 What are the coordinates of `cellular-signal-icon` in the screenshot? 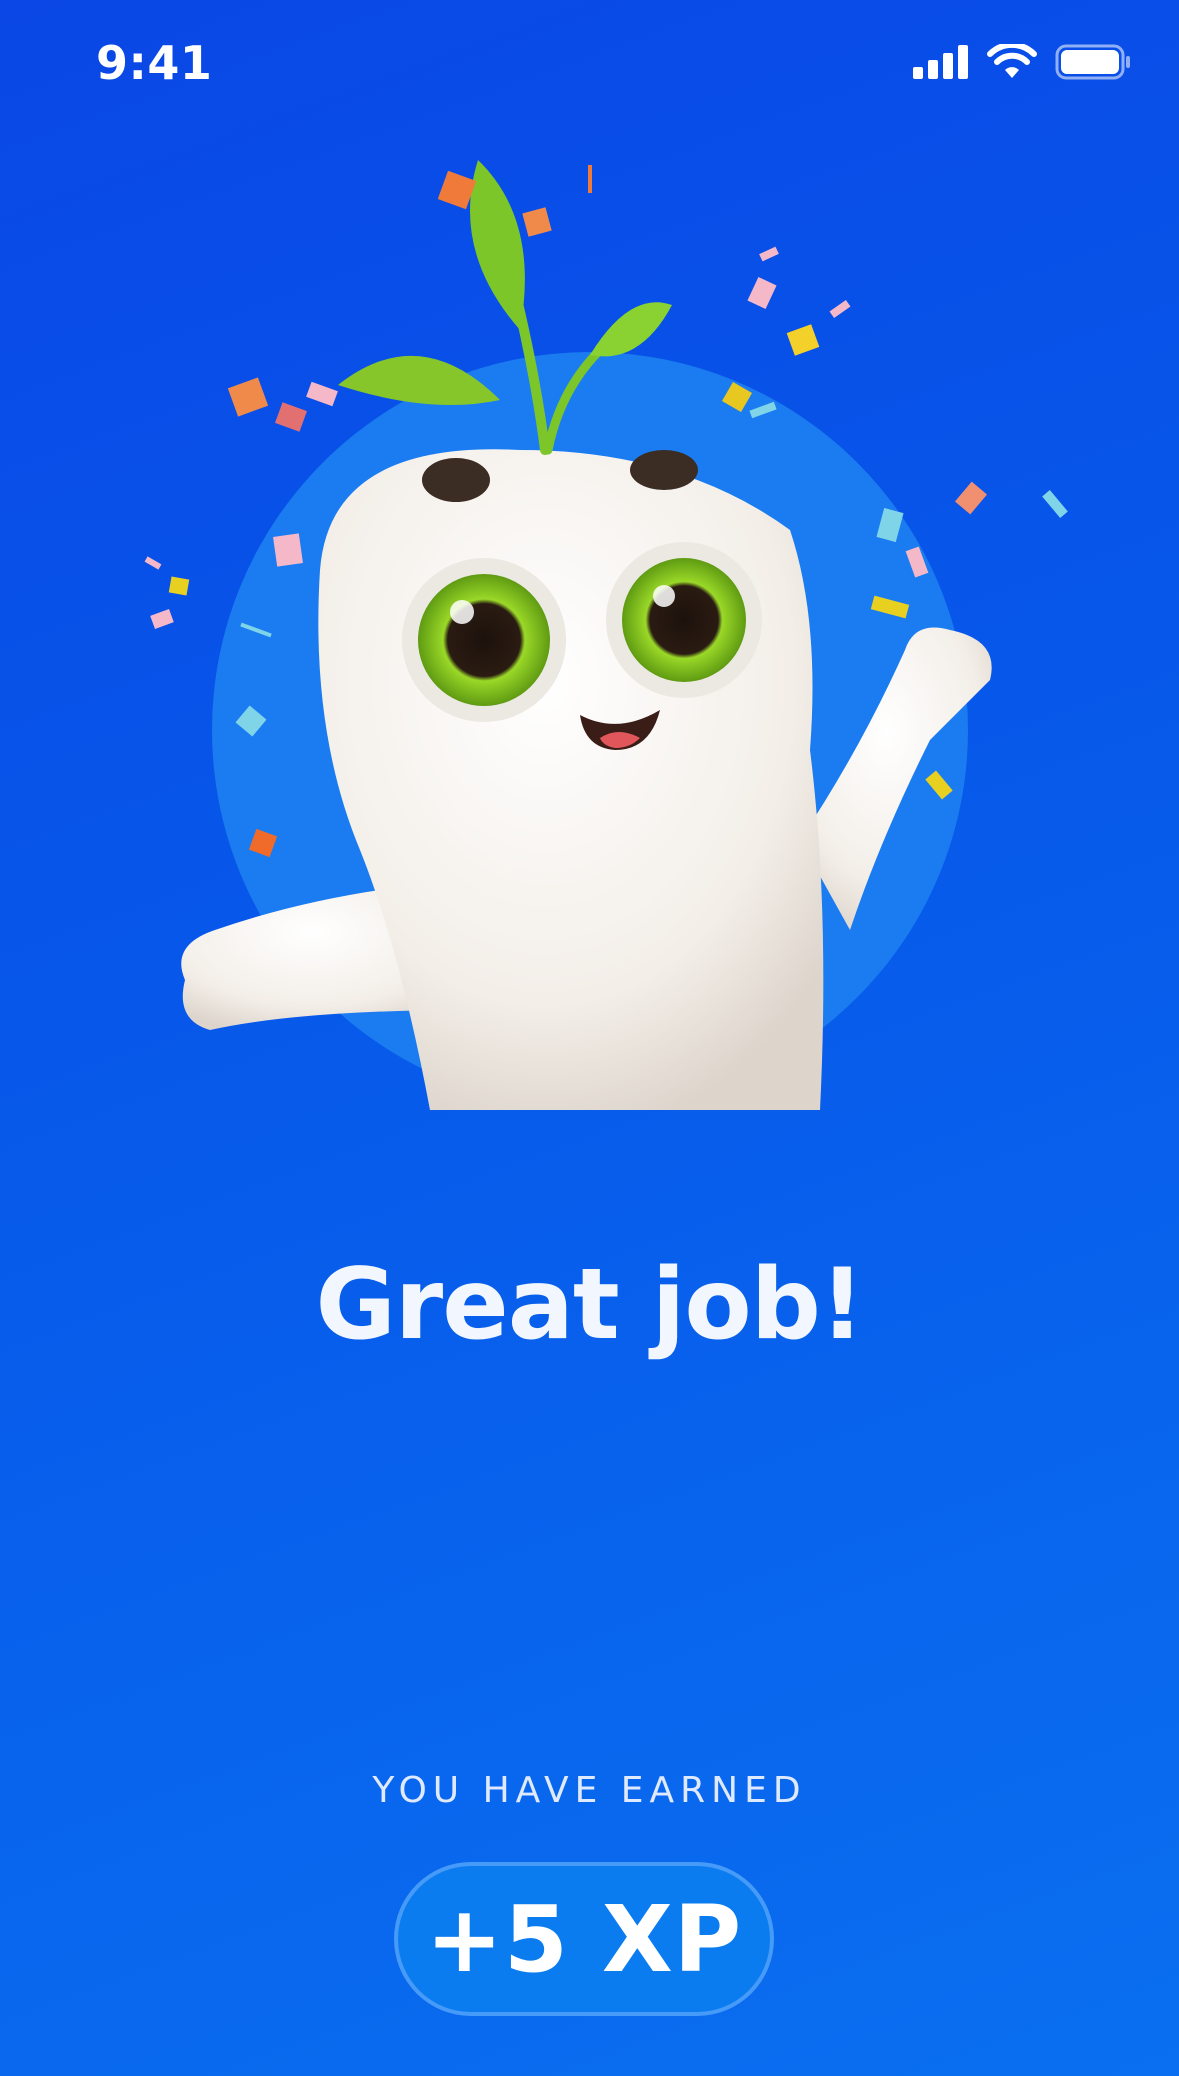 It's located at (940, 62).